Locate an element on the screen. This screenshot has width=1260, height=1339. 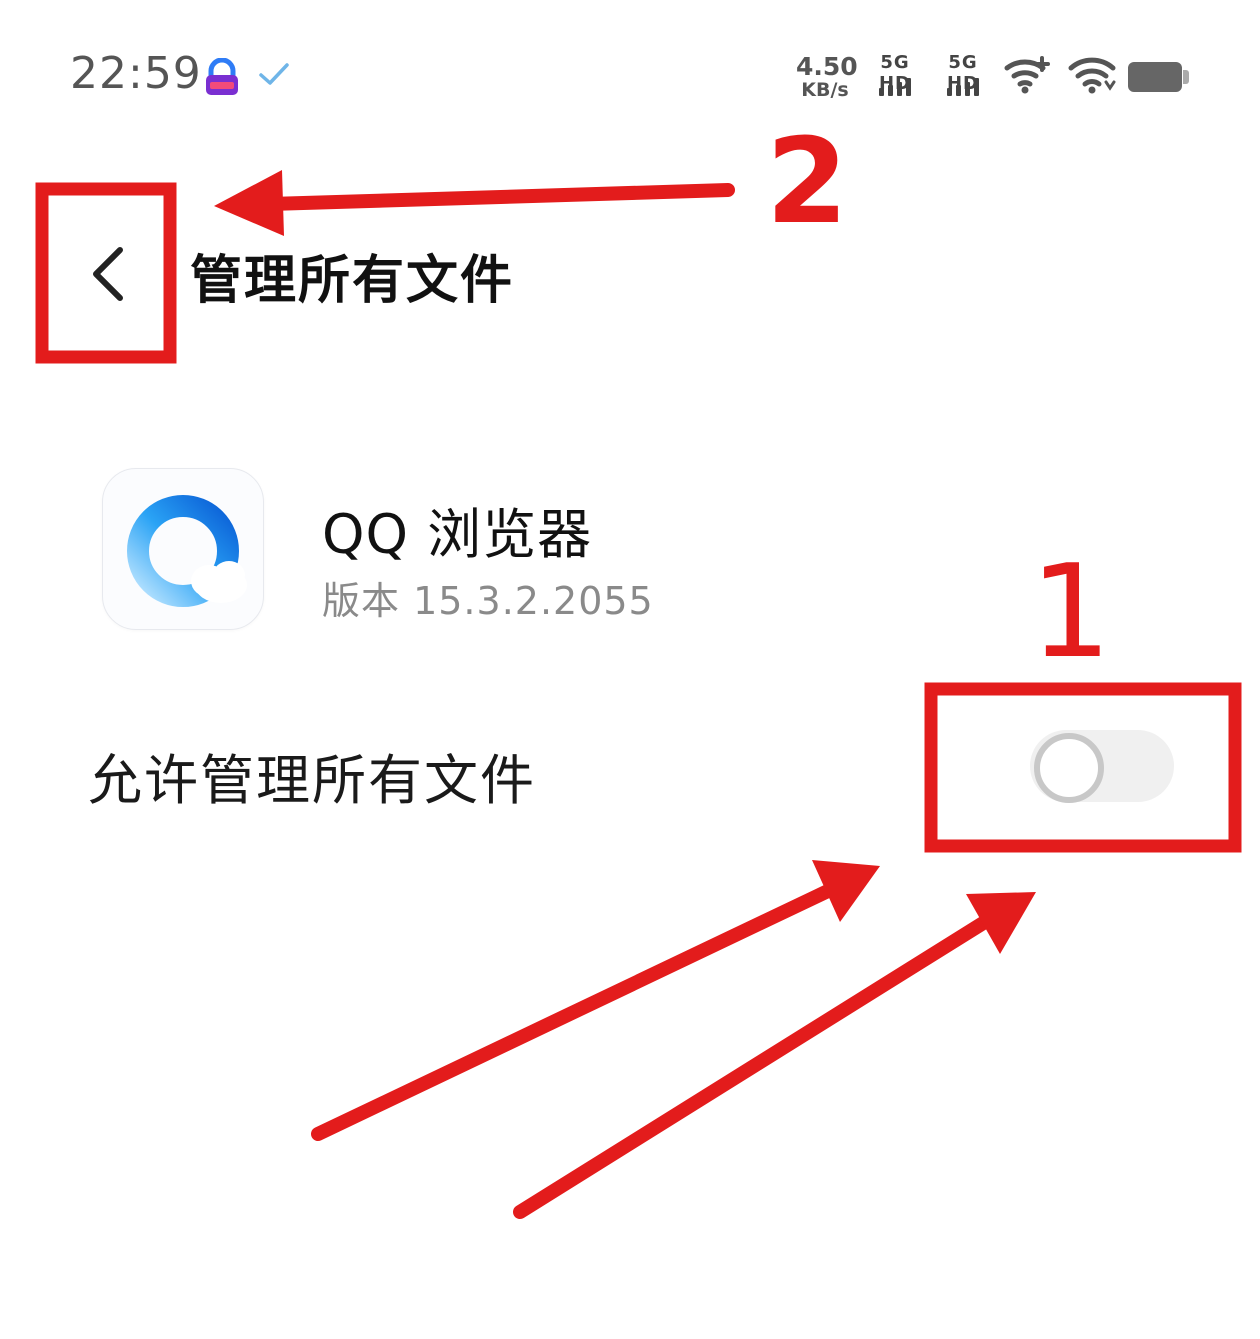
wifi-plus-icon is located at coordinates (1029, 77).